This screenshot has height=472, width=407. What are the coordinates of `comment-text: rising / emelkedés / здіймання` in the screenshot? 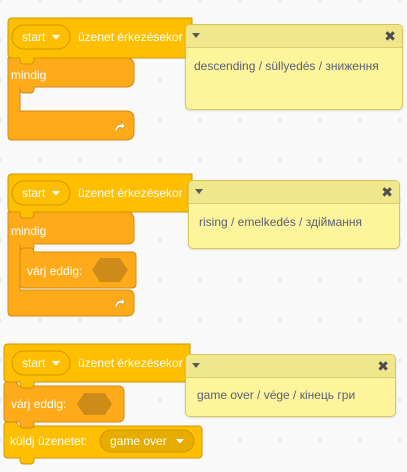 It's located at (294, 216).